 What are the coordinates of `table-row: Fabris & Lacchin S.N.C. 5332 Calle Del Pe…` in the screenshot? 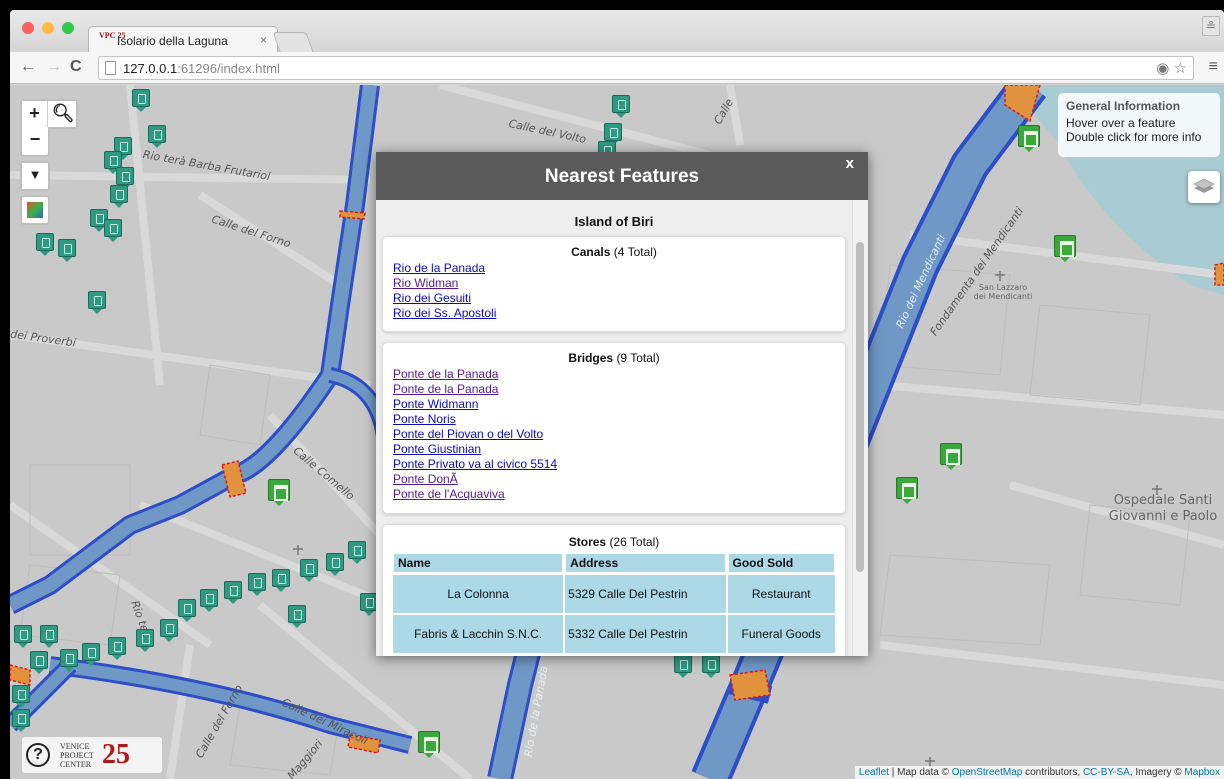 It's located at (614, 634).